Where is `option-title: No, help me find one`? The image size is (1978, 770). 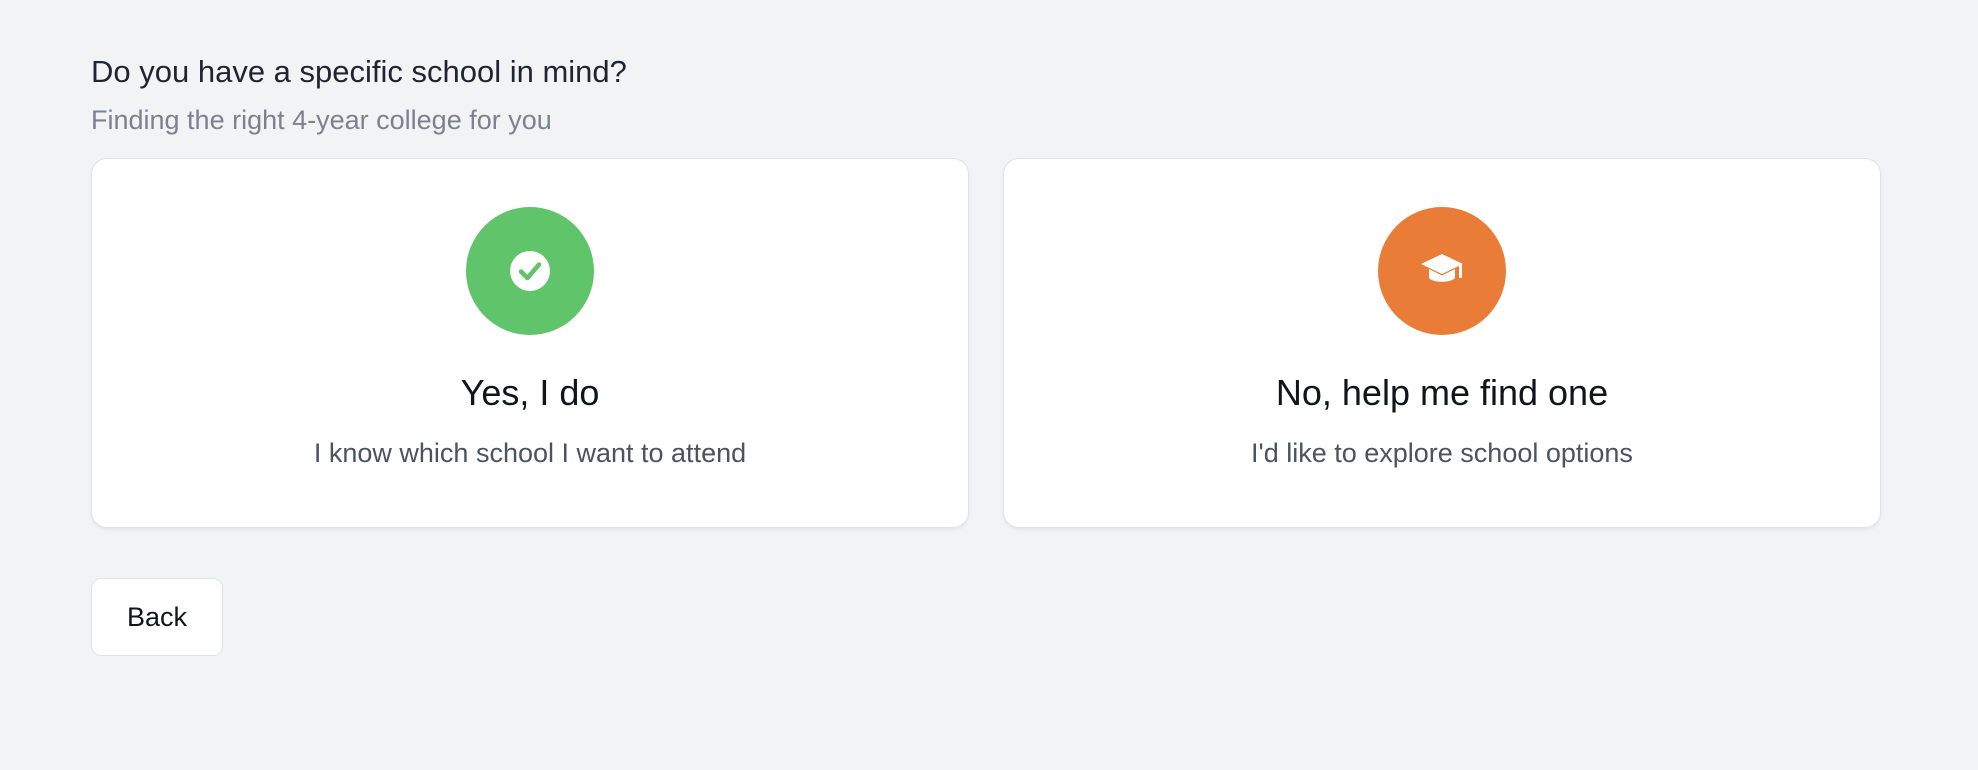 option-title: No, help me find one is located at coordinates (1442, 392).